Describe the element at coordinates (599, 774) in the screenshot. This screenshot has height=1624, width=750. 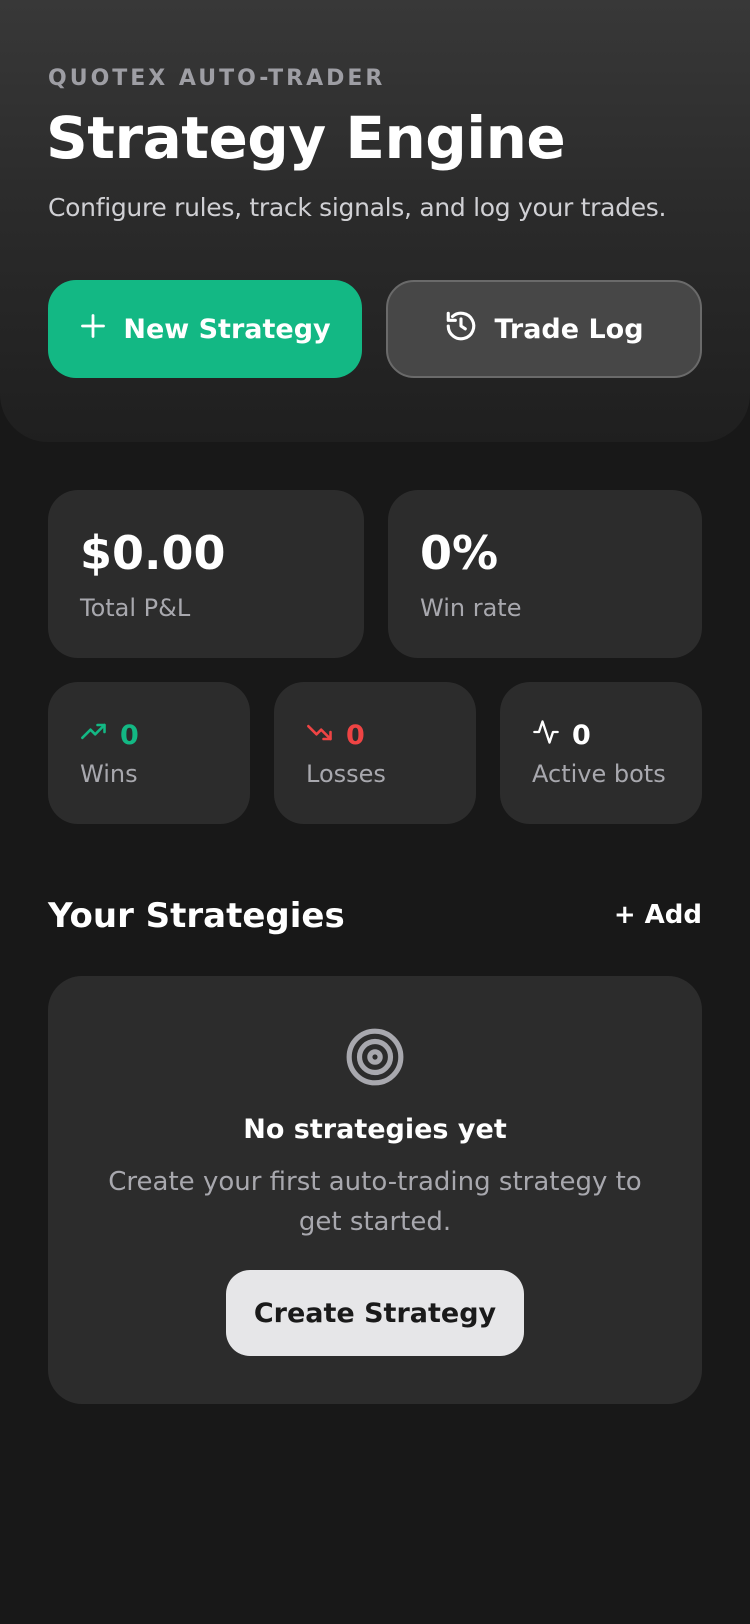
I see `active-bots-label: Active bots` at that location.